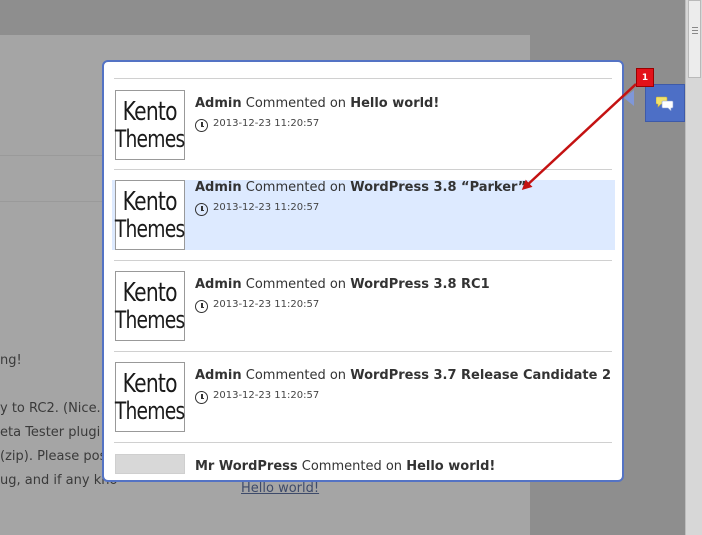 The width and height of the screenshot is (702, 535). I want to click on chat-bubbles-icon, so click(665, 103).